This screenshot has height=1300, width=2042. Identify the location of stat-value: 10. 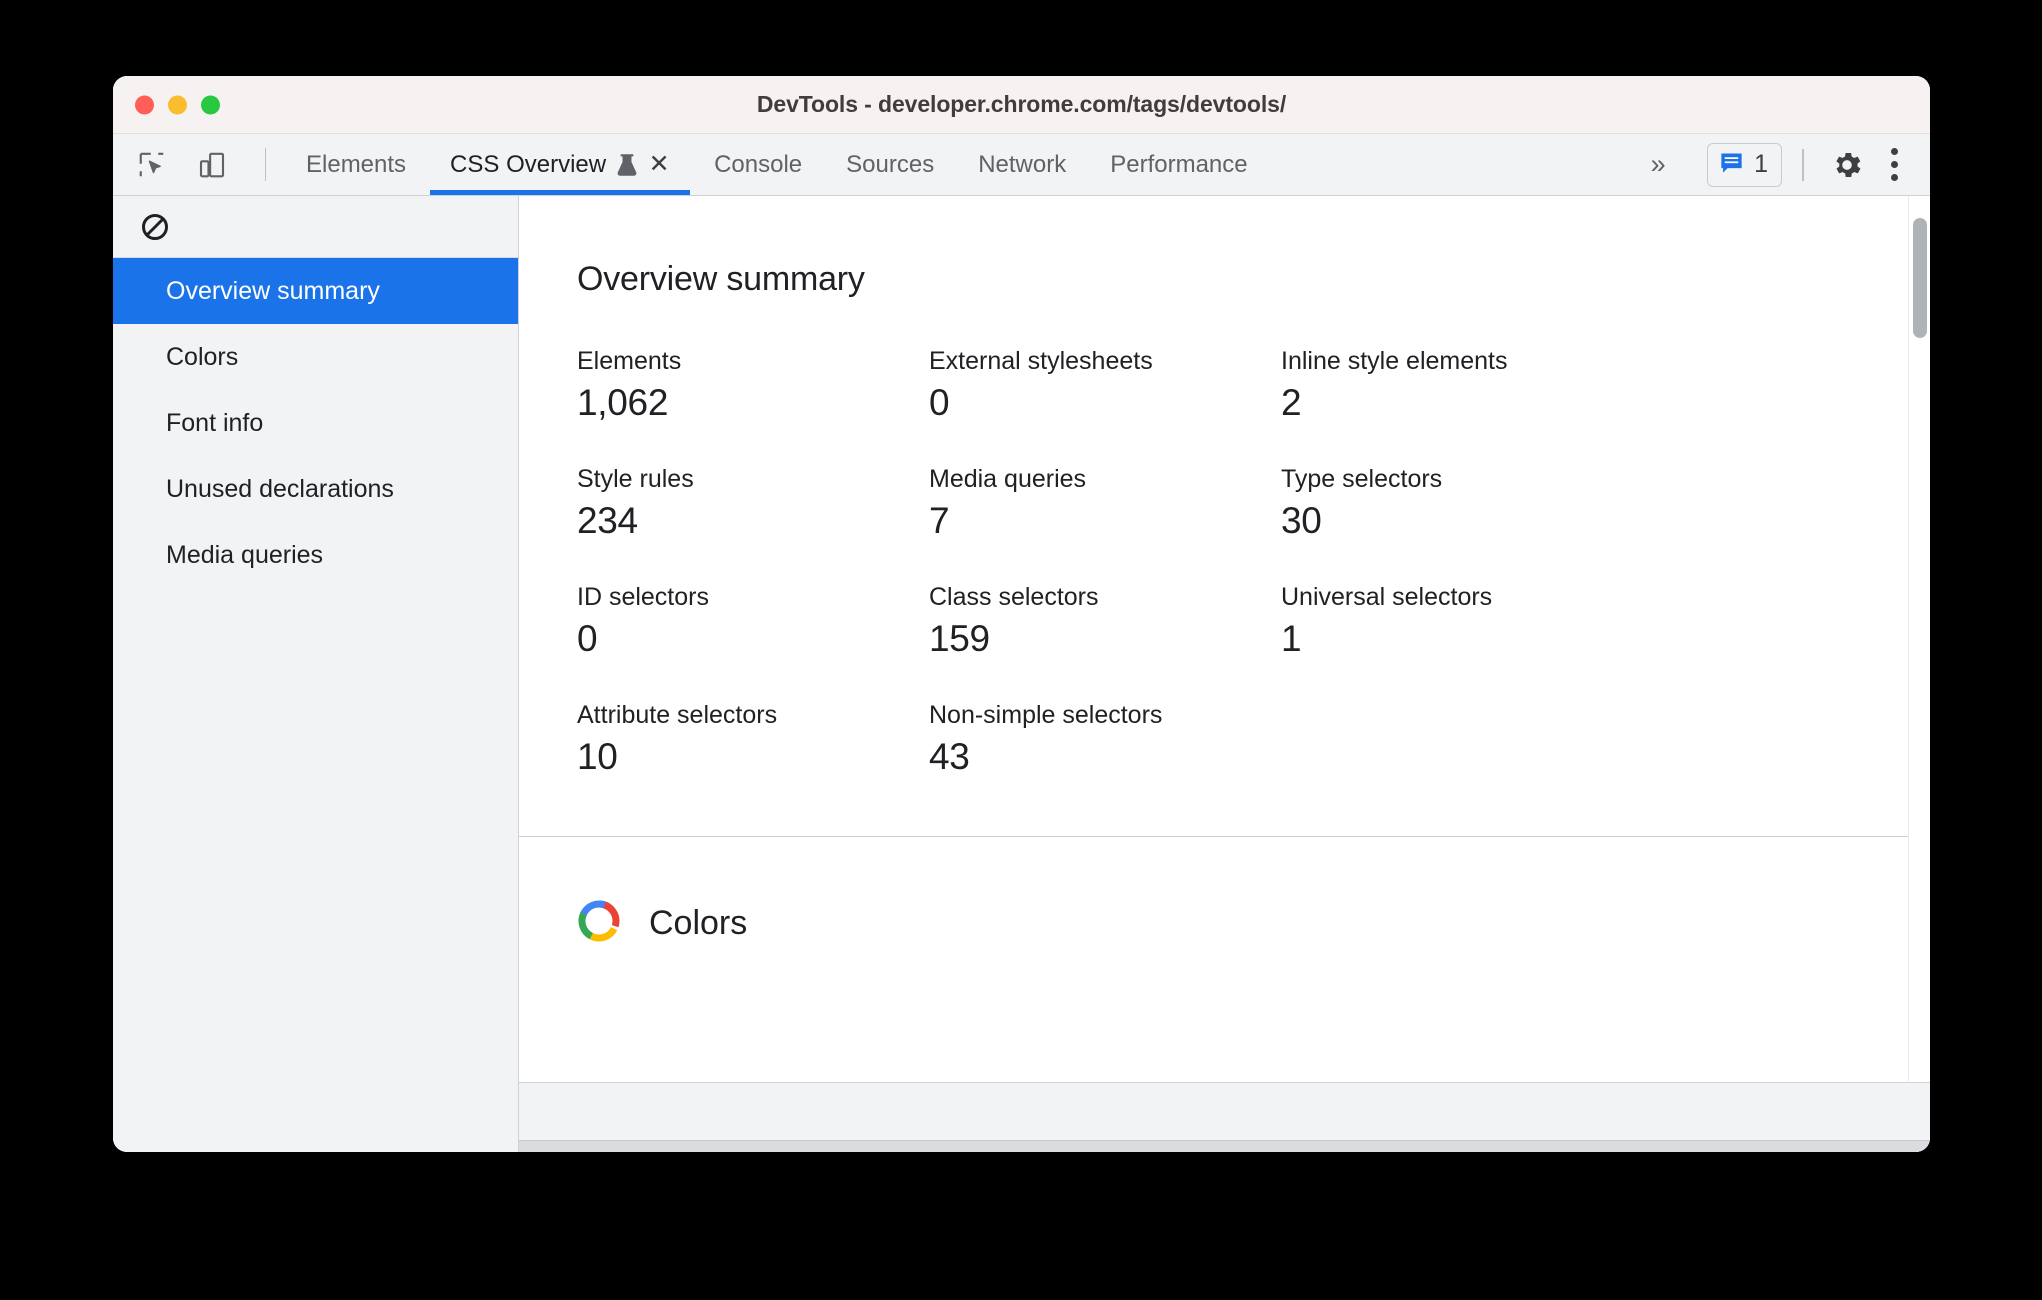
(597, 756).